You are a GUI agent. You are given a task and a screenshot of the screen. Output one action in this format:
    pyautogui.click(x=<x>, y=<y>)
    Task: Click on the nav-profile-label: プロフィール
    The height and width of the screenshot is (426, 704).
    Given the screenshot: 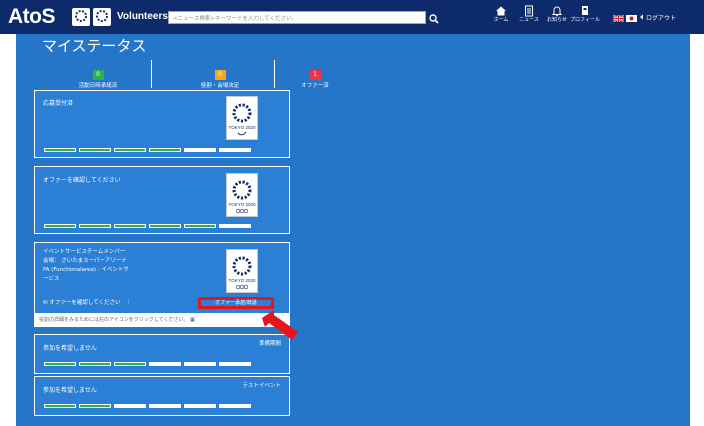 What is the action you would take?
    pyautogui.click(x=585, y=20)
    